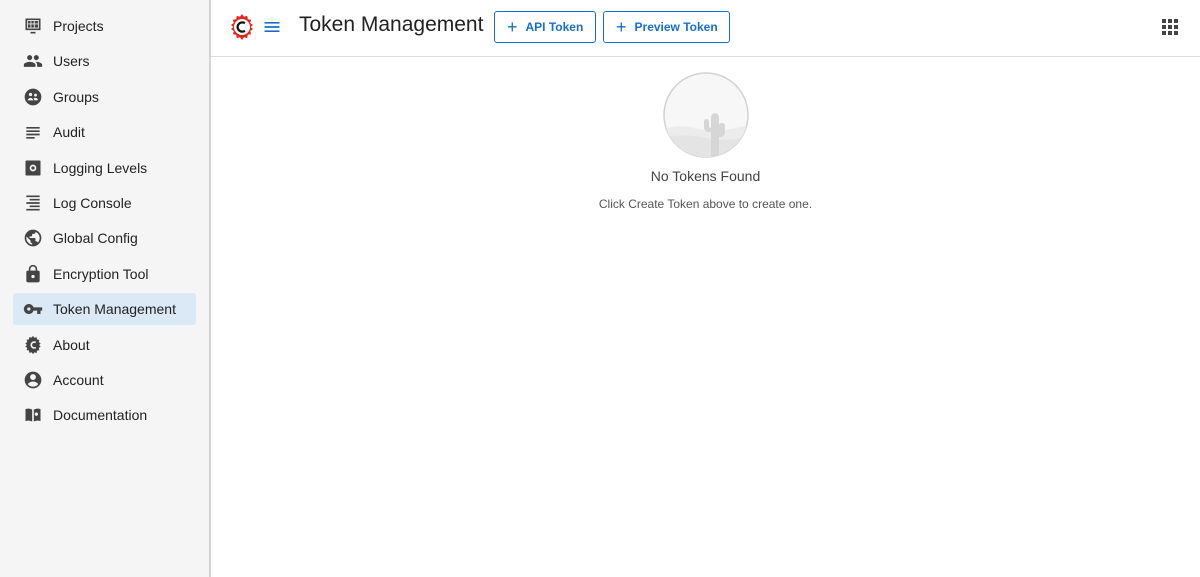 This screenshot has height=577, width=1200. I want to click on users-icon, so click(33, 61).